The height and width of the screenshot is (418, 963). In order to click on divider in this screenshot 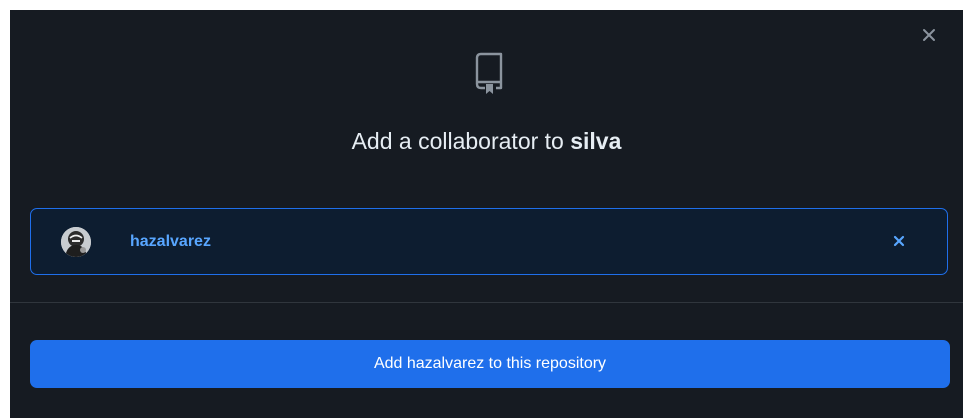, I will do `click(486, 302)`.